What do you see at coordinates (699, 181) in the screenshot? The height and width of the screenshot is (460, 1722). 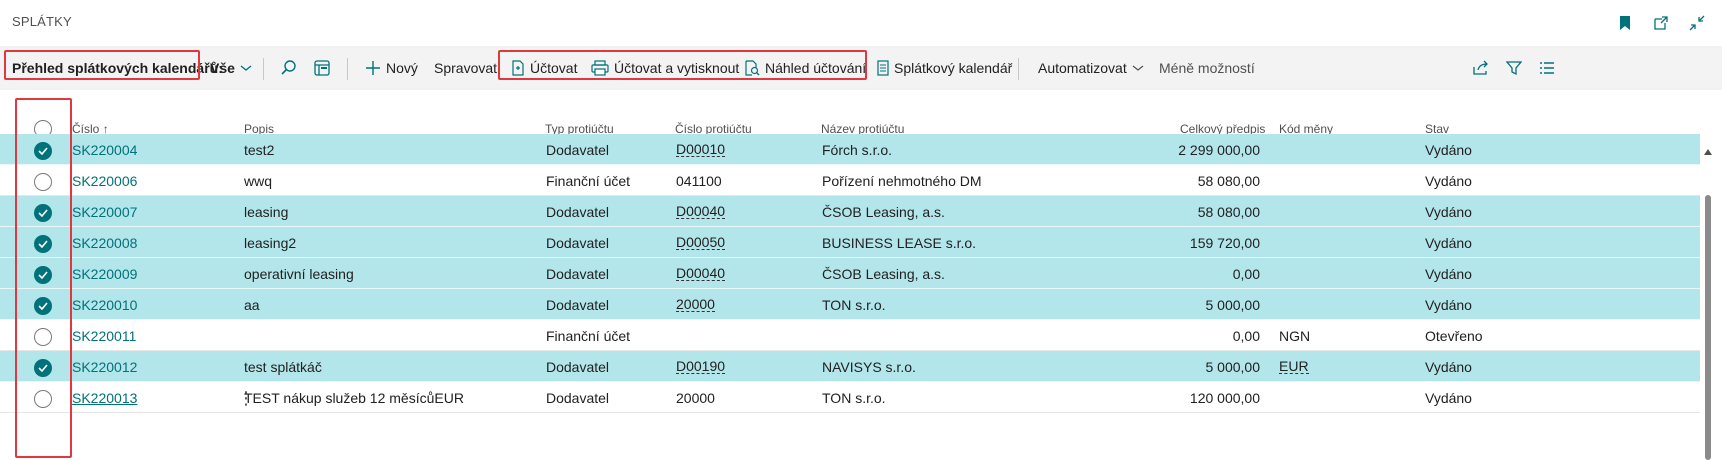 I see `cell-account-no: 041100` at bounding box center [699, 181].